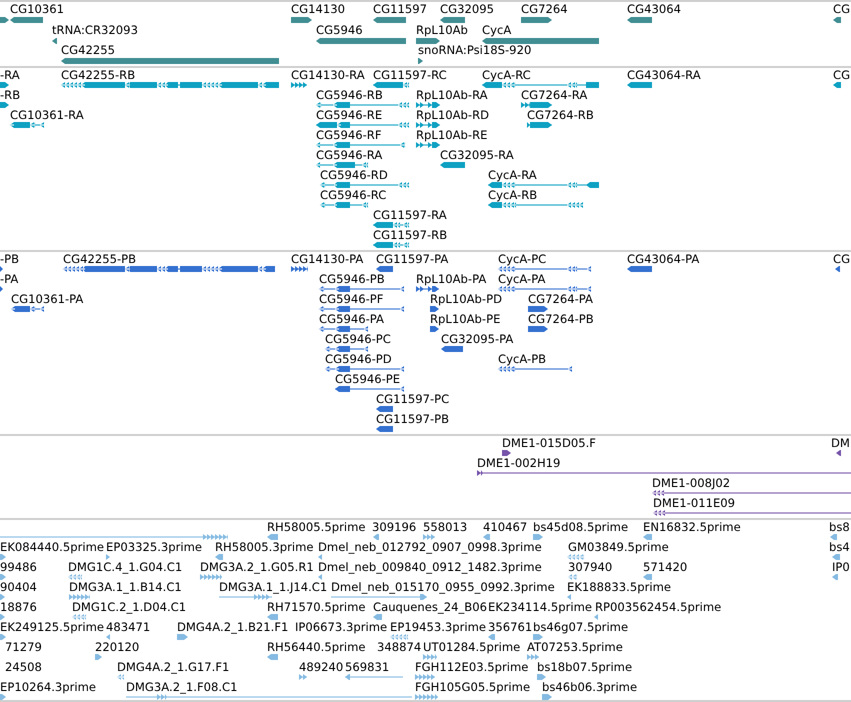  I want to click on feature-label: bs46b06.3prime, so click(590, 687).